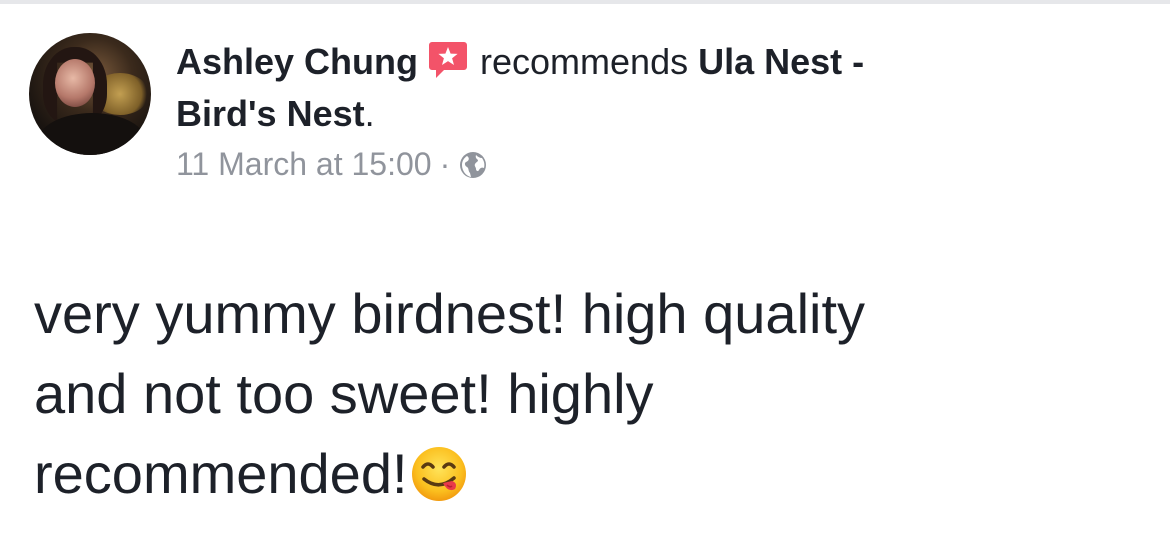 This screenshot has width=1170, height=551. I want to click on page-name-period: ., so click(369, 113).